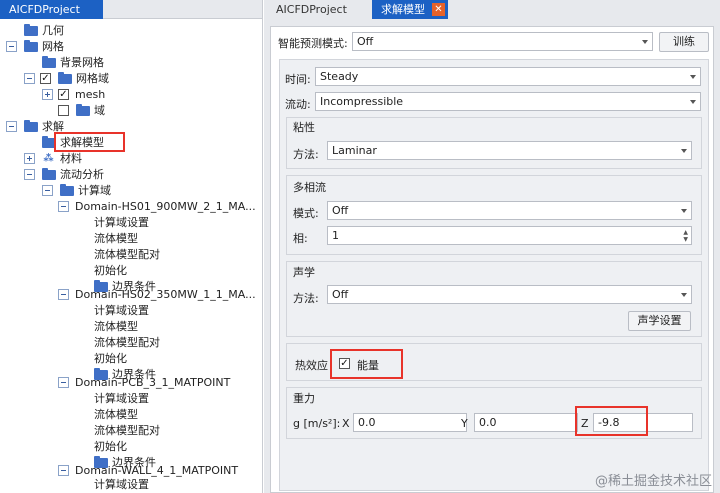 This screenshot has width=720, height=493. What do you see at coordinates (304, 398) in the screenshot?
I see `gravity-title: 重力` at bounding box center [304, 398].